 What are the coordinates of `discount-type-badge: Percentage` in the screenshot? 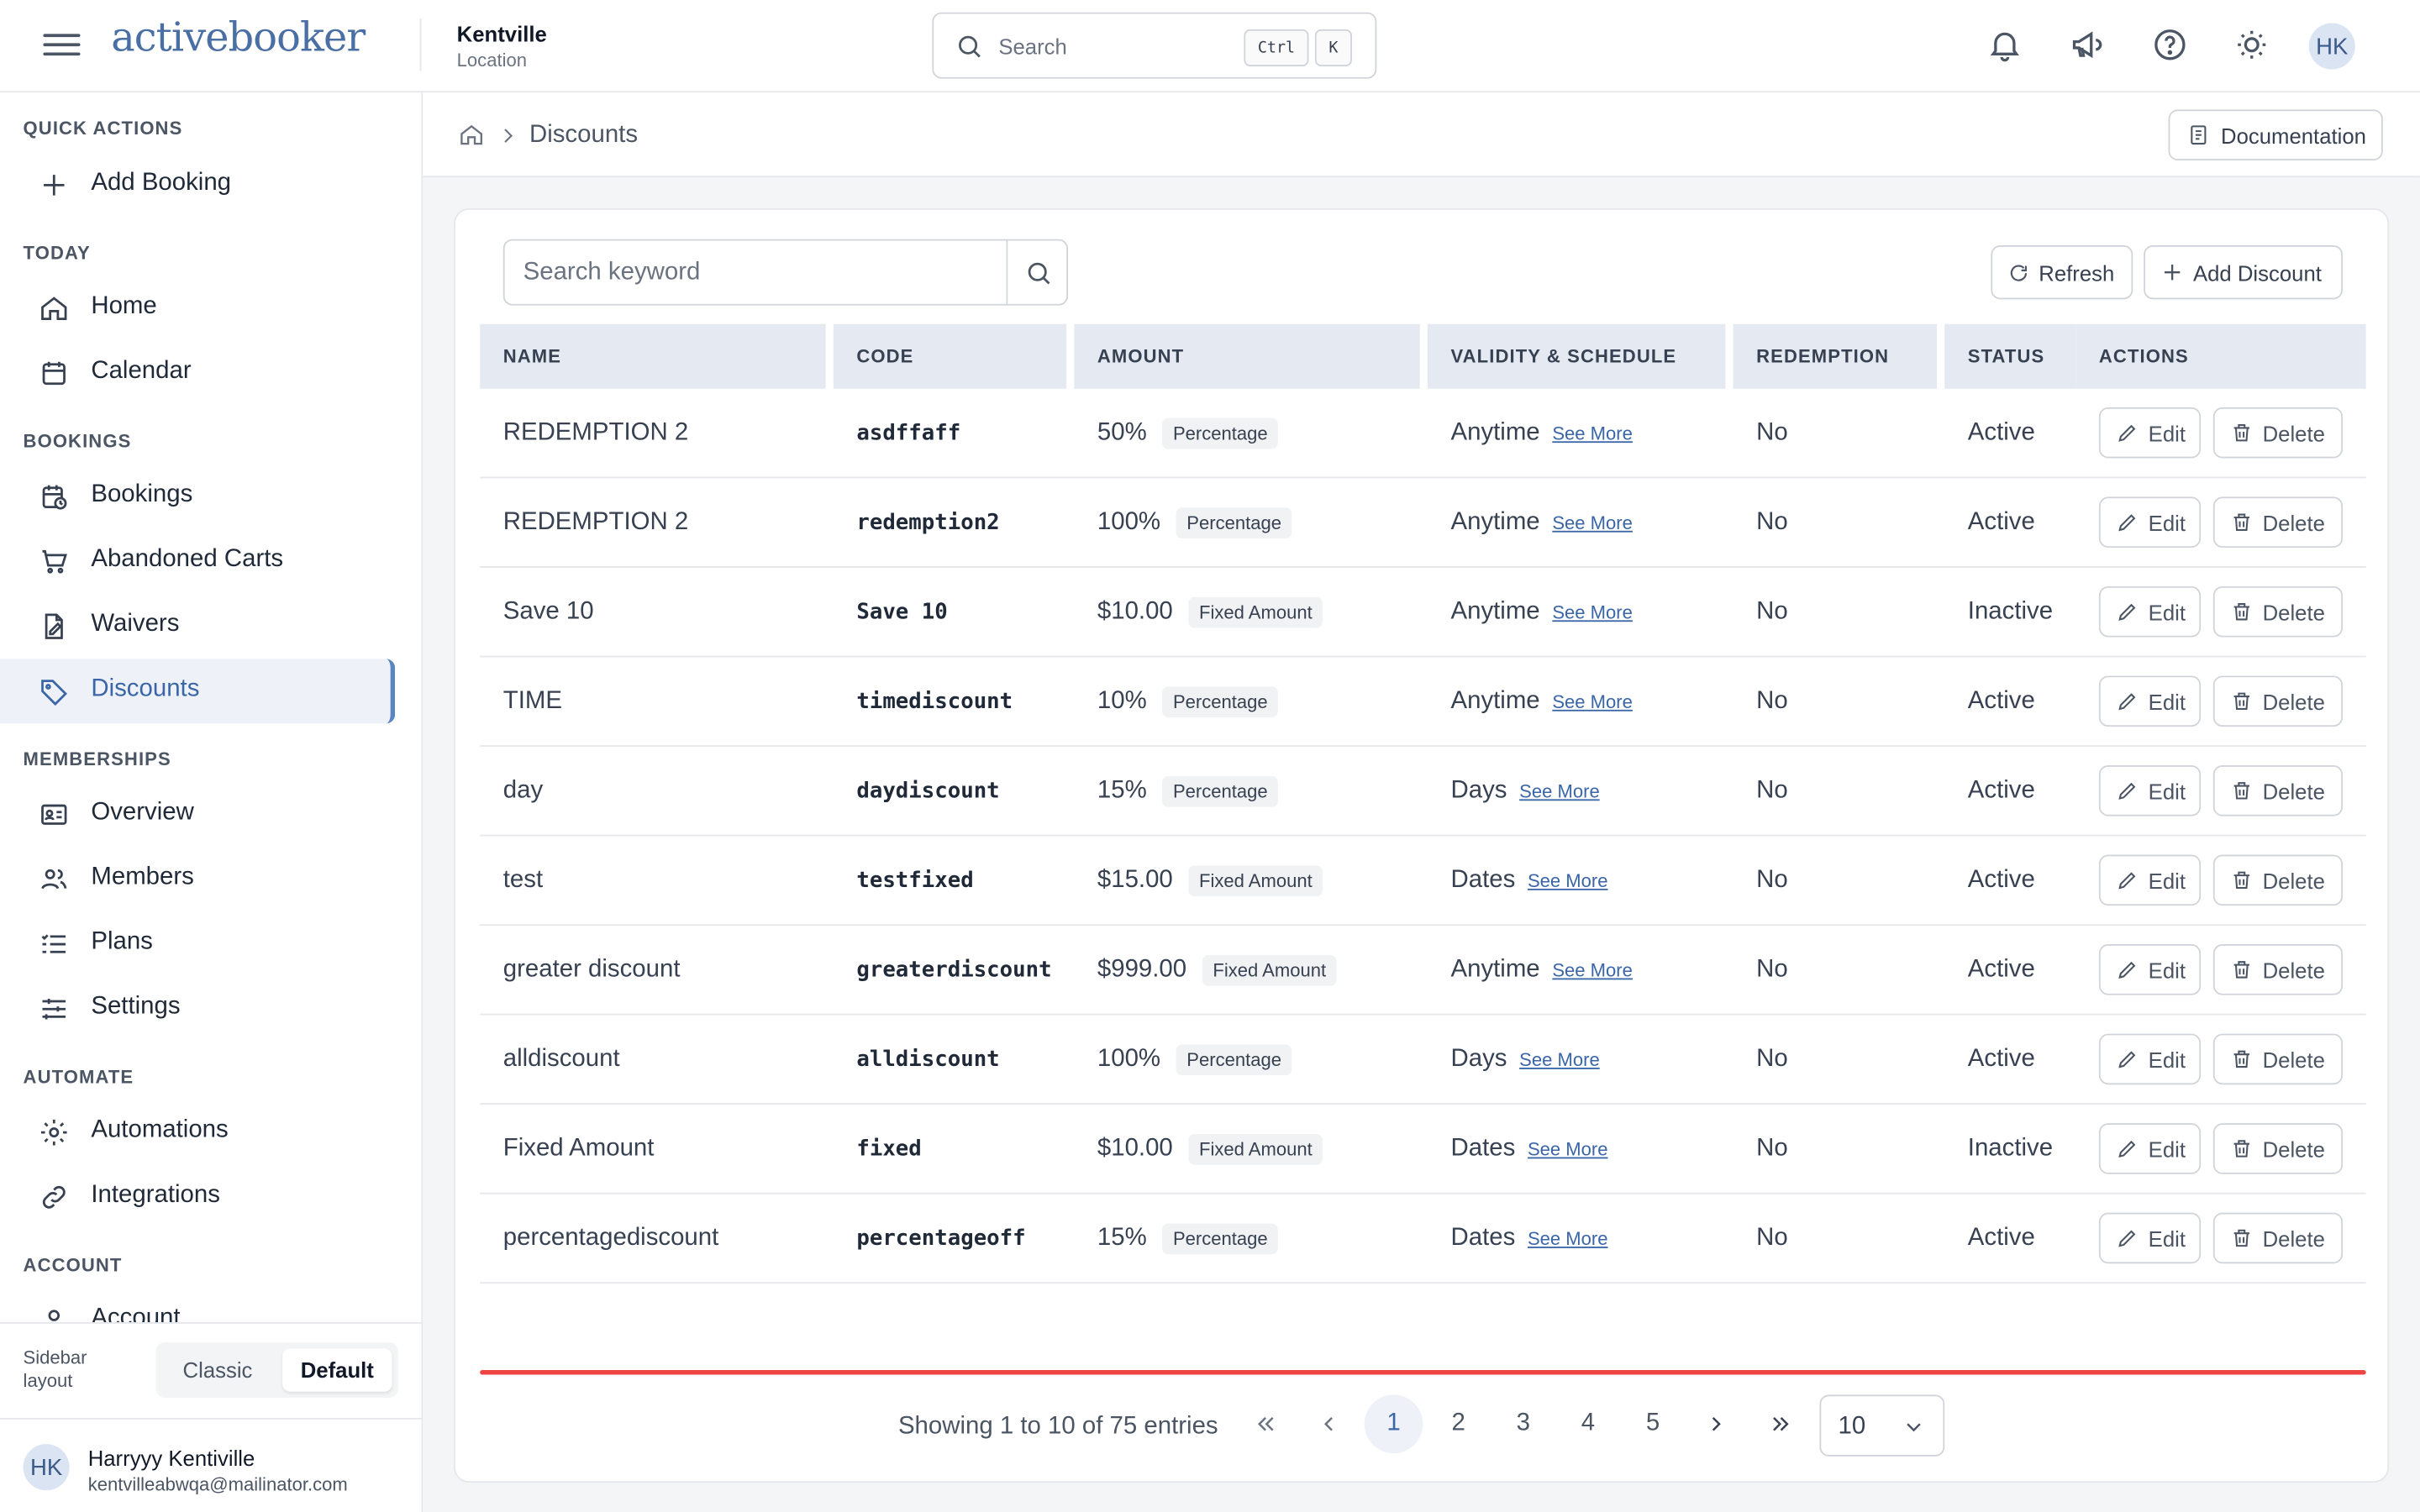 It's located at (1234, 1059).